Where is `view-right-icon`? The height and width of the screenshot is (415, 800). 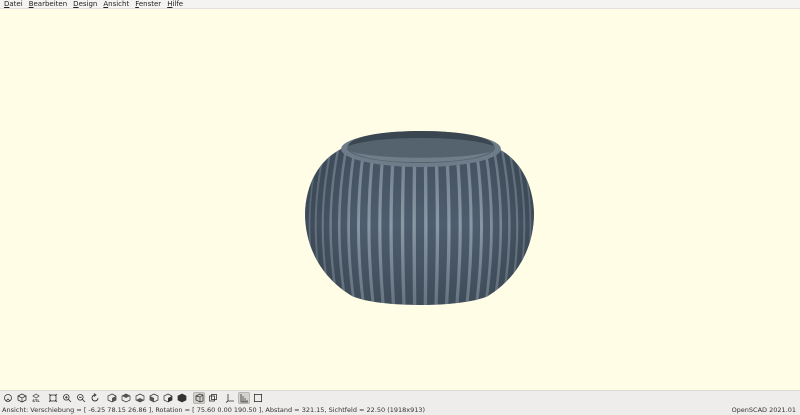
view-right-icon is located at coordinates (112, 397).